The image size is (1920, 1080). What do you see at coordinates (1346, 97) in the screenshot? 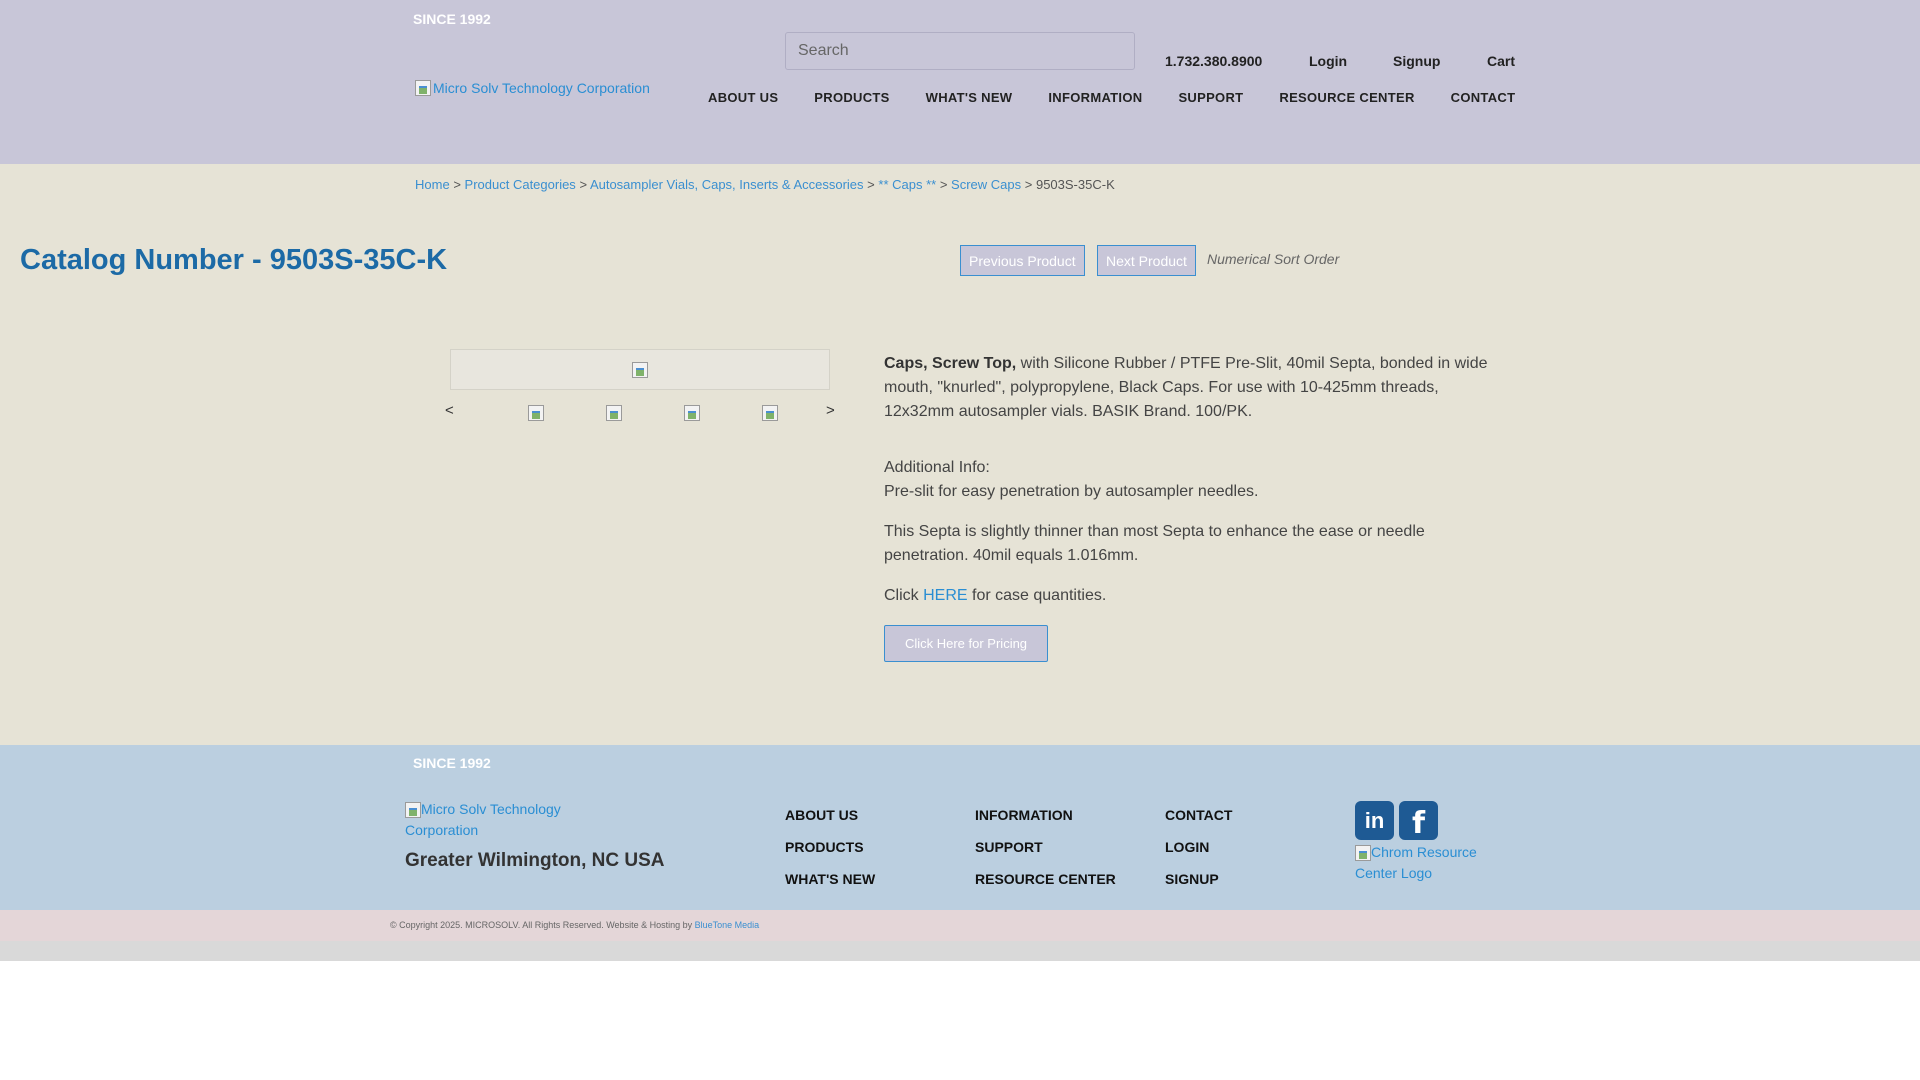
I see `nav-resource-center: RESOURCE CENTER` at bounding box center [1346, 97].